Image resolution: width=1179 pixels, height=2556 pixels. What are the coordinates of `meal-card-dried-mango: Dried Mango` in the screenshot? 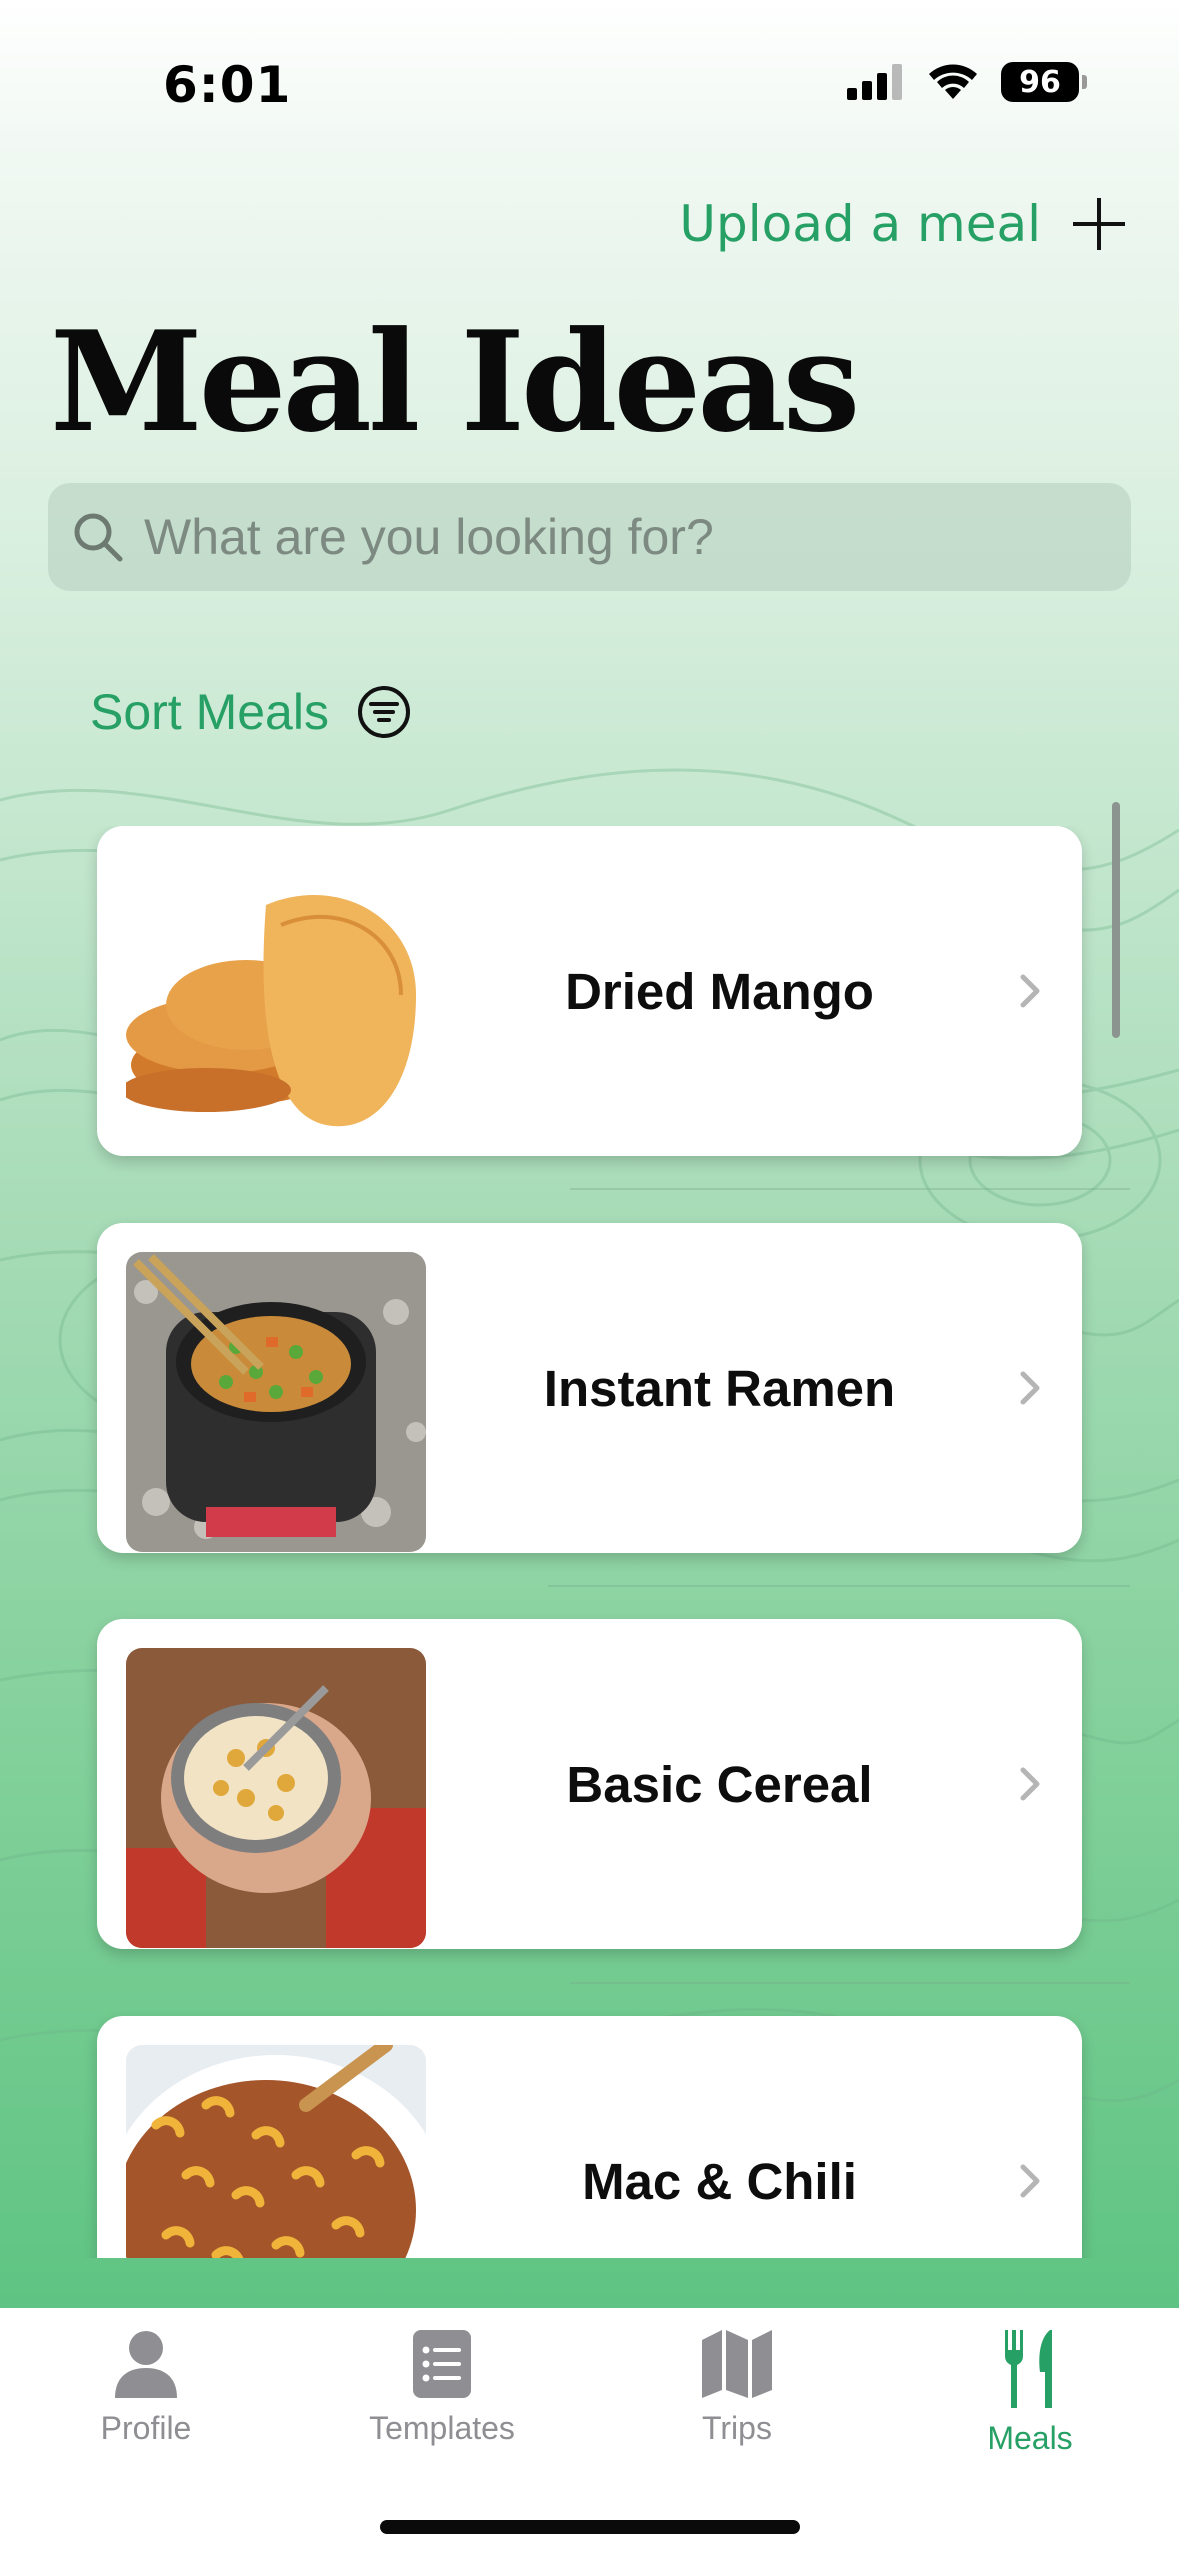 It's located at (589, 991).